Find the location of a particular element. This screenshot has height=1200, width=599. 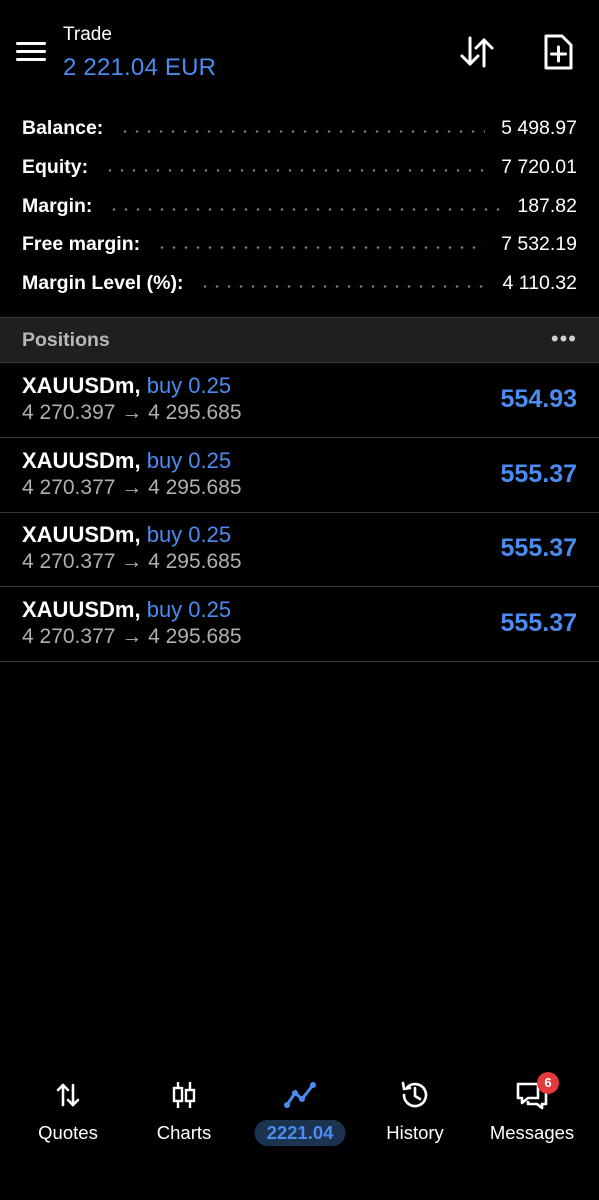

balance-label: Balance: is located at coordinates (63, 127).